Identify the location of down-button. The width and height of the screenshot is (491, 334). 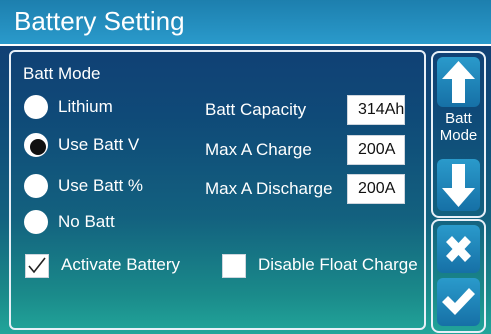
(458, 185).